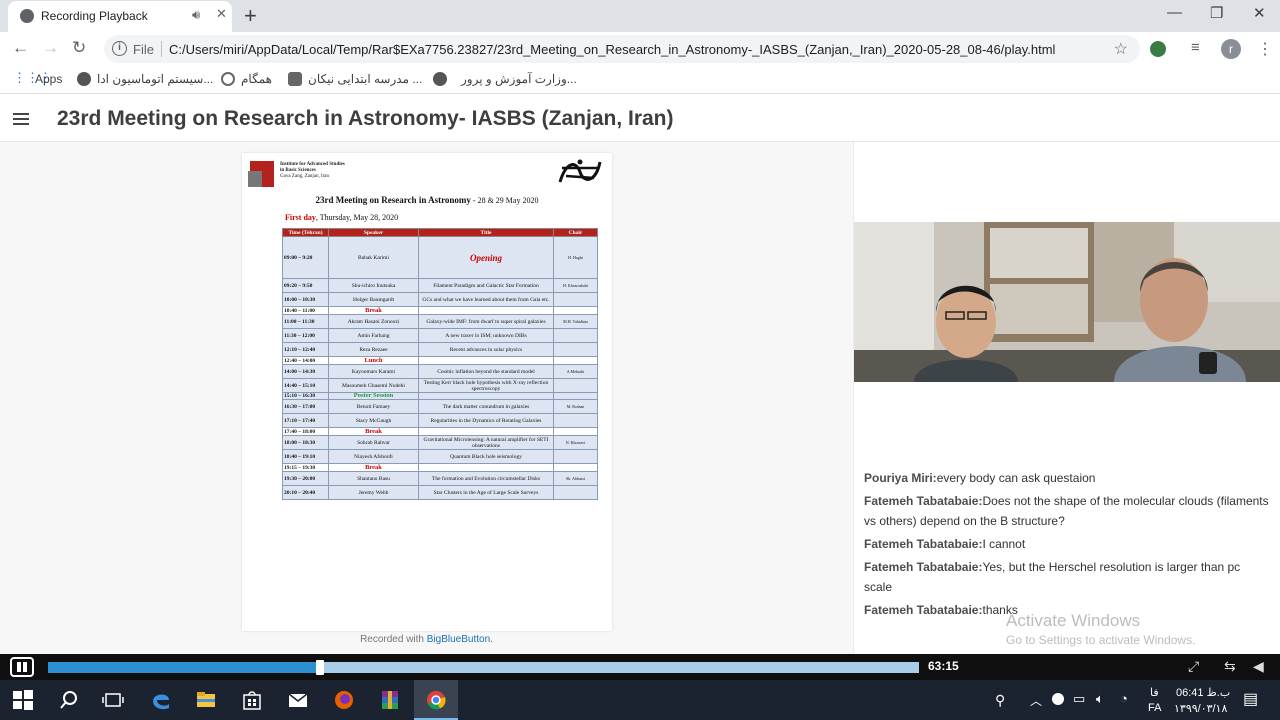 The width and height of the screenshot is (1280, 720). What do you see at coordinates (373, 335) in the screenshot?
I see `row-speaker: Amin Farhang` at bounding box center [373, 335].